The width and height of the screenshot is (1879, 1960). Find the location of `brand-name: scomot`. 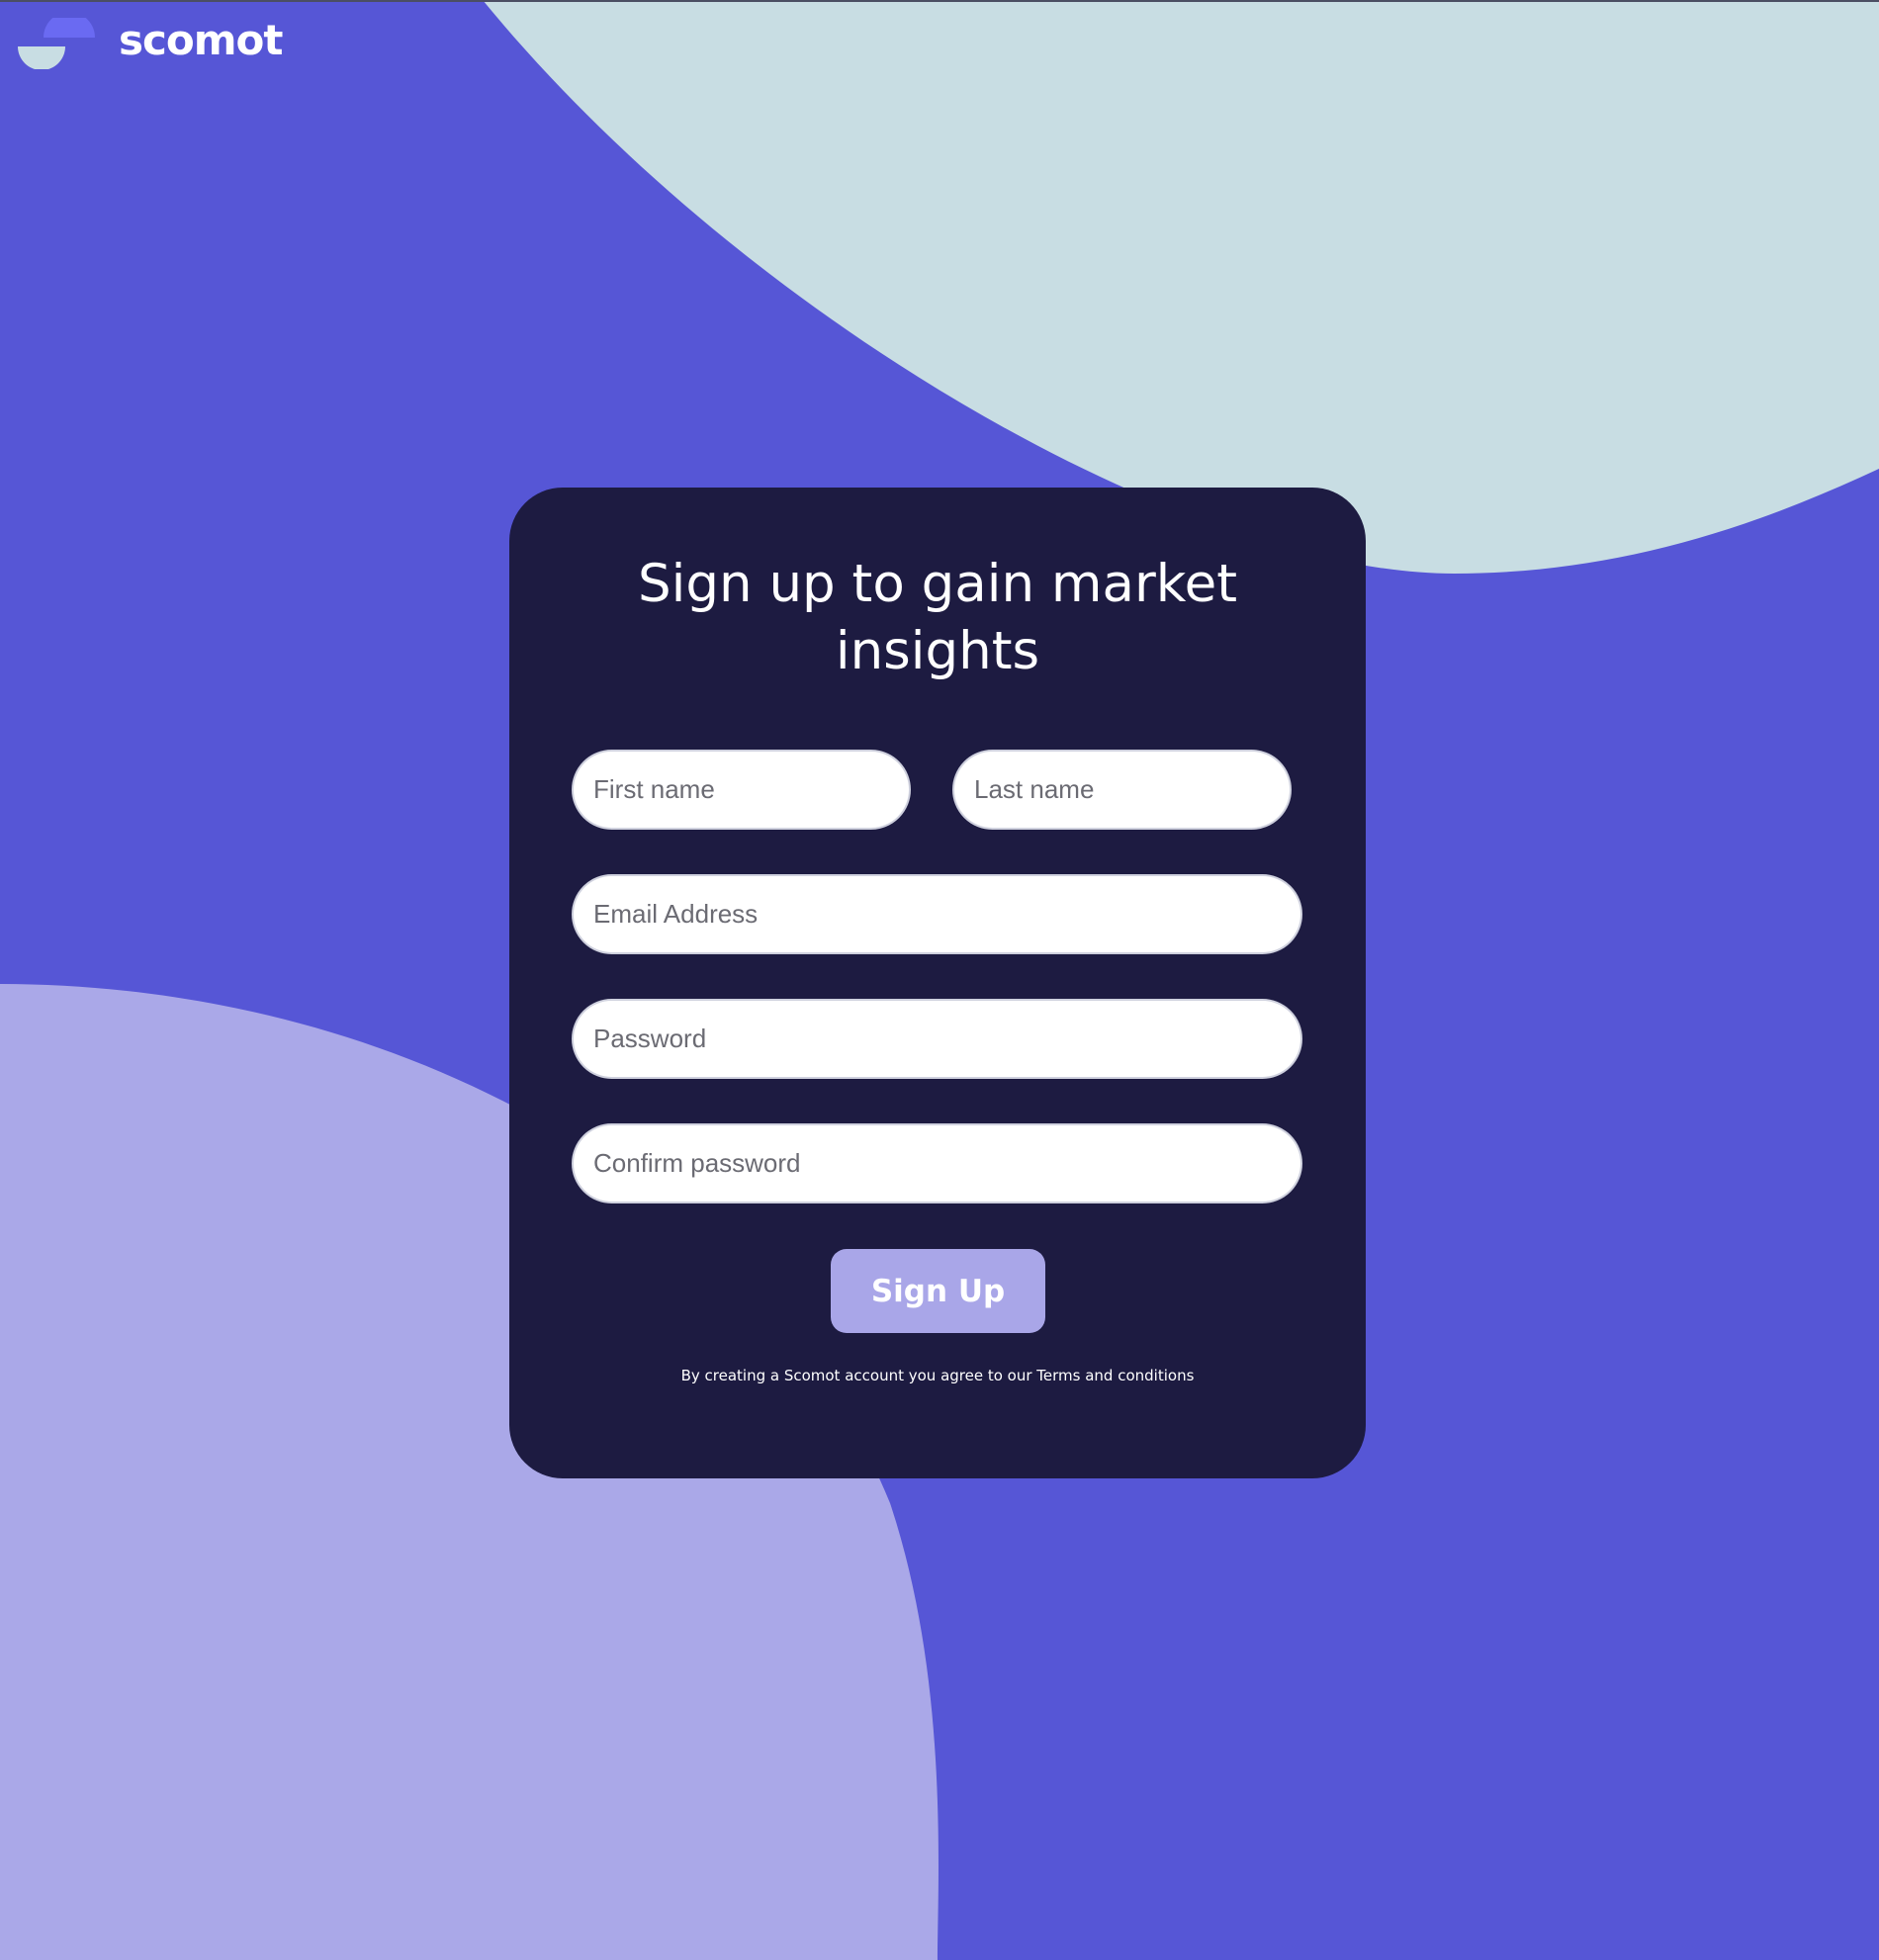

brand-name: scomot is located at coordinates (201, 40).